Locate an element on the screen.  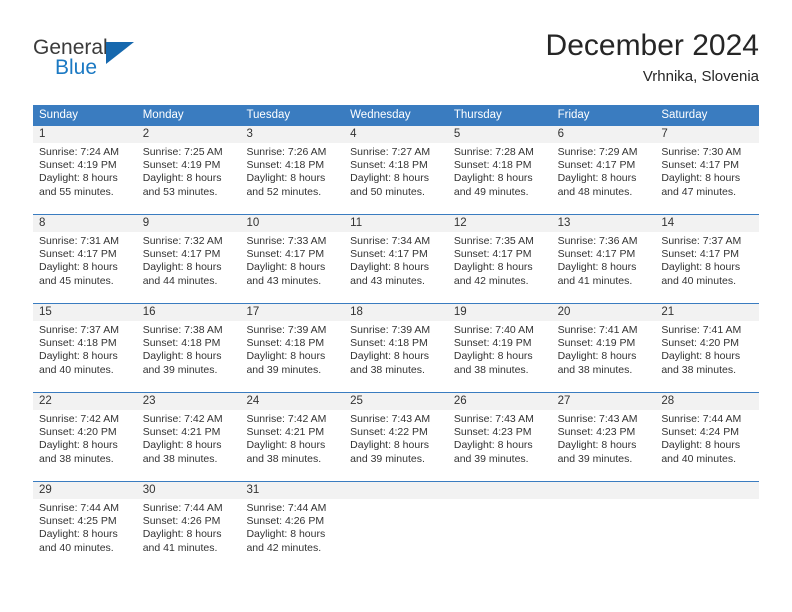
daylight-line-2: and 41 minutes. is located at coordinates (180, 547).